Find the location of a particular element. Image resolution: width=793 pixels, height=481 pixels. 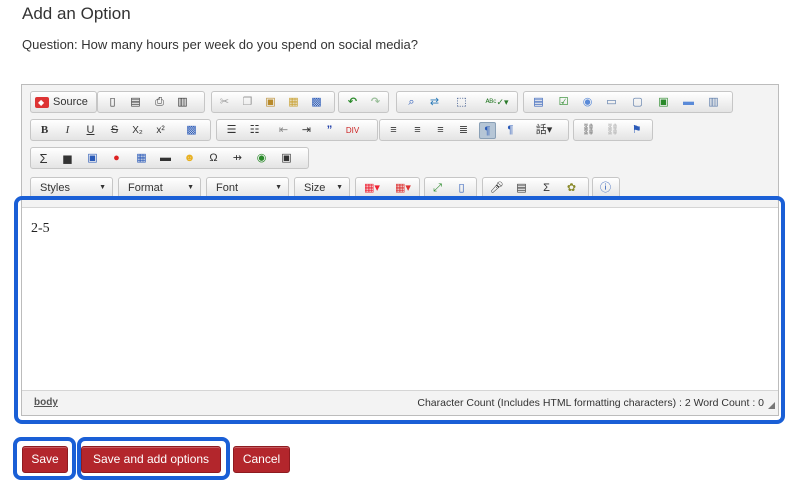

redo-icon: ↷ is located at coordinates (375, 102).